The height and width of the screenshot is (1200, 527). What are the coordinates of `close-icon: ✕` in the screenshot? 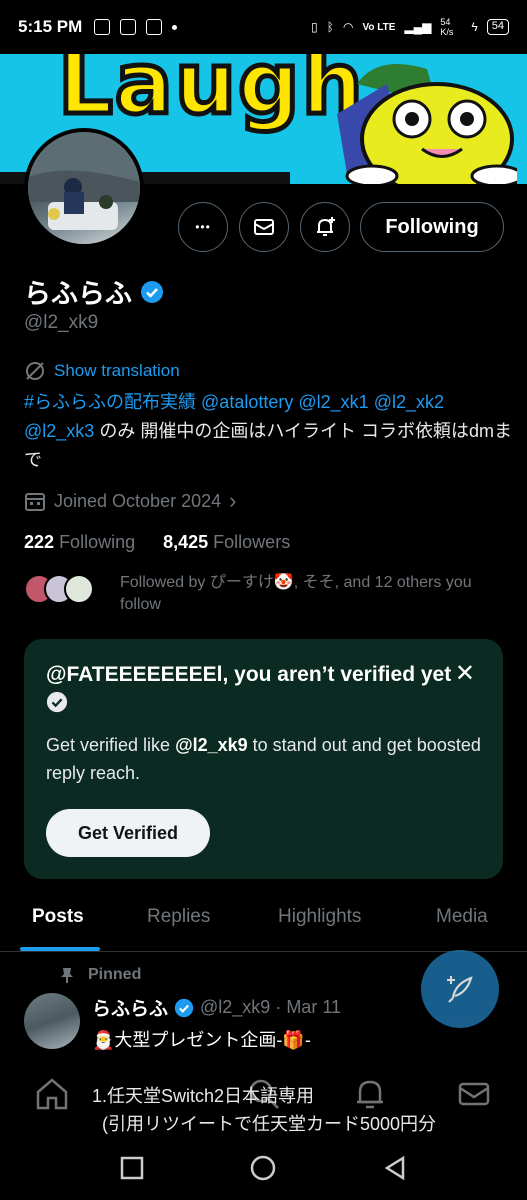 It's located at (465, 673).